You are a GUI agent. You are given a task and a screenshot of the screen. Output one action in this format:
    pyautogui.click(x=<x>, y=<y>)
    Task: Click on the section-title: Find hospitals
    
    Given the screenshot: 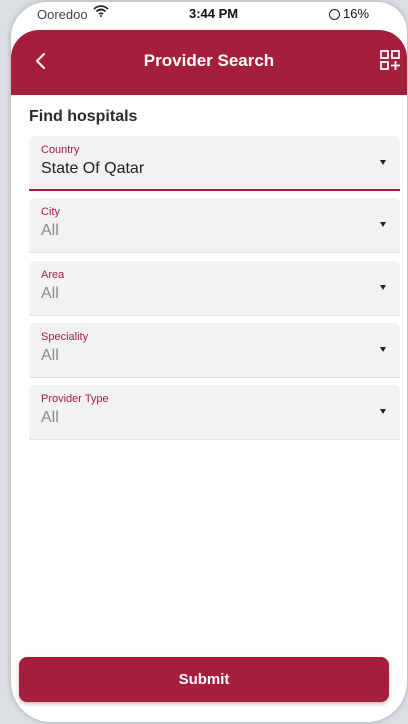 What is the action you would take?
    pyautogui.click(x=83, y=116)
    